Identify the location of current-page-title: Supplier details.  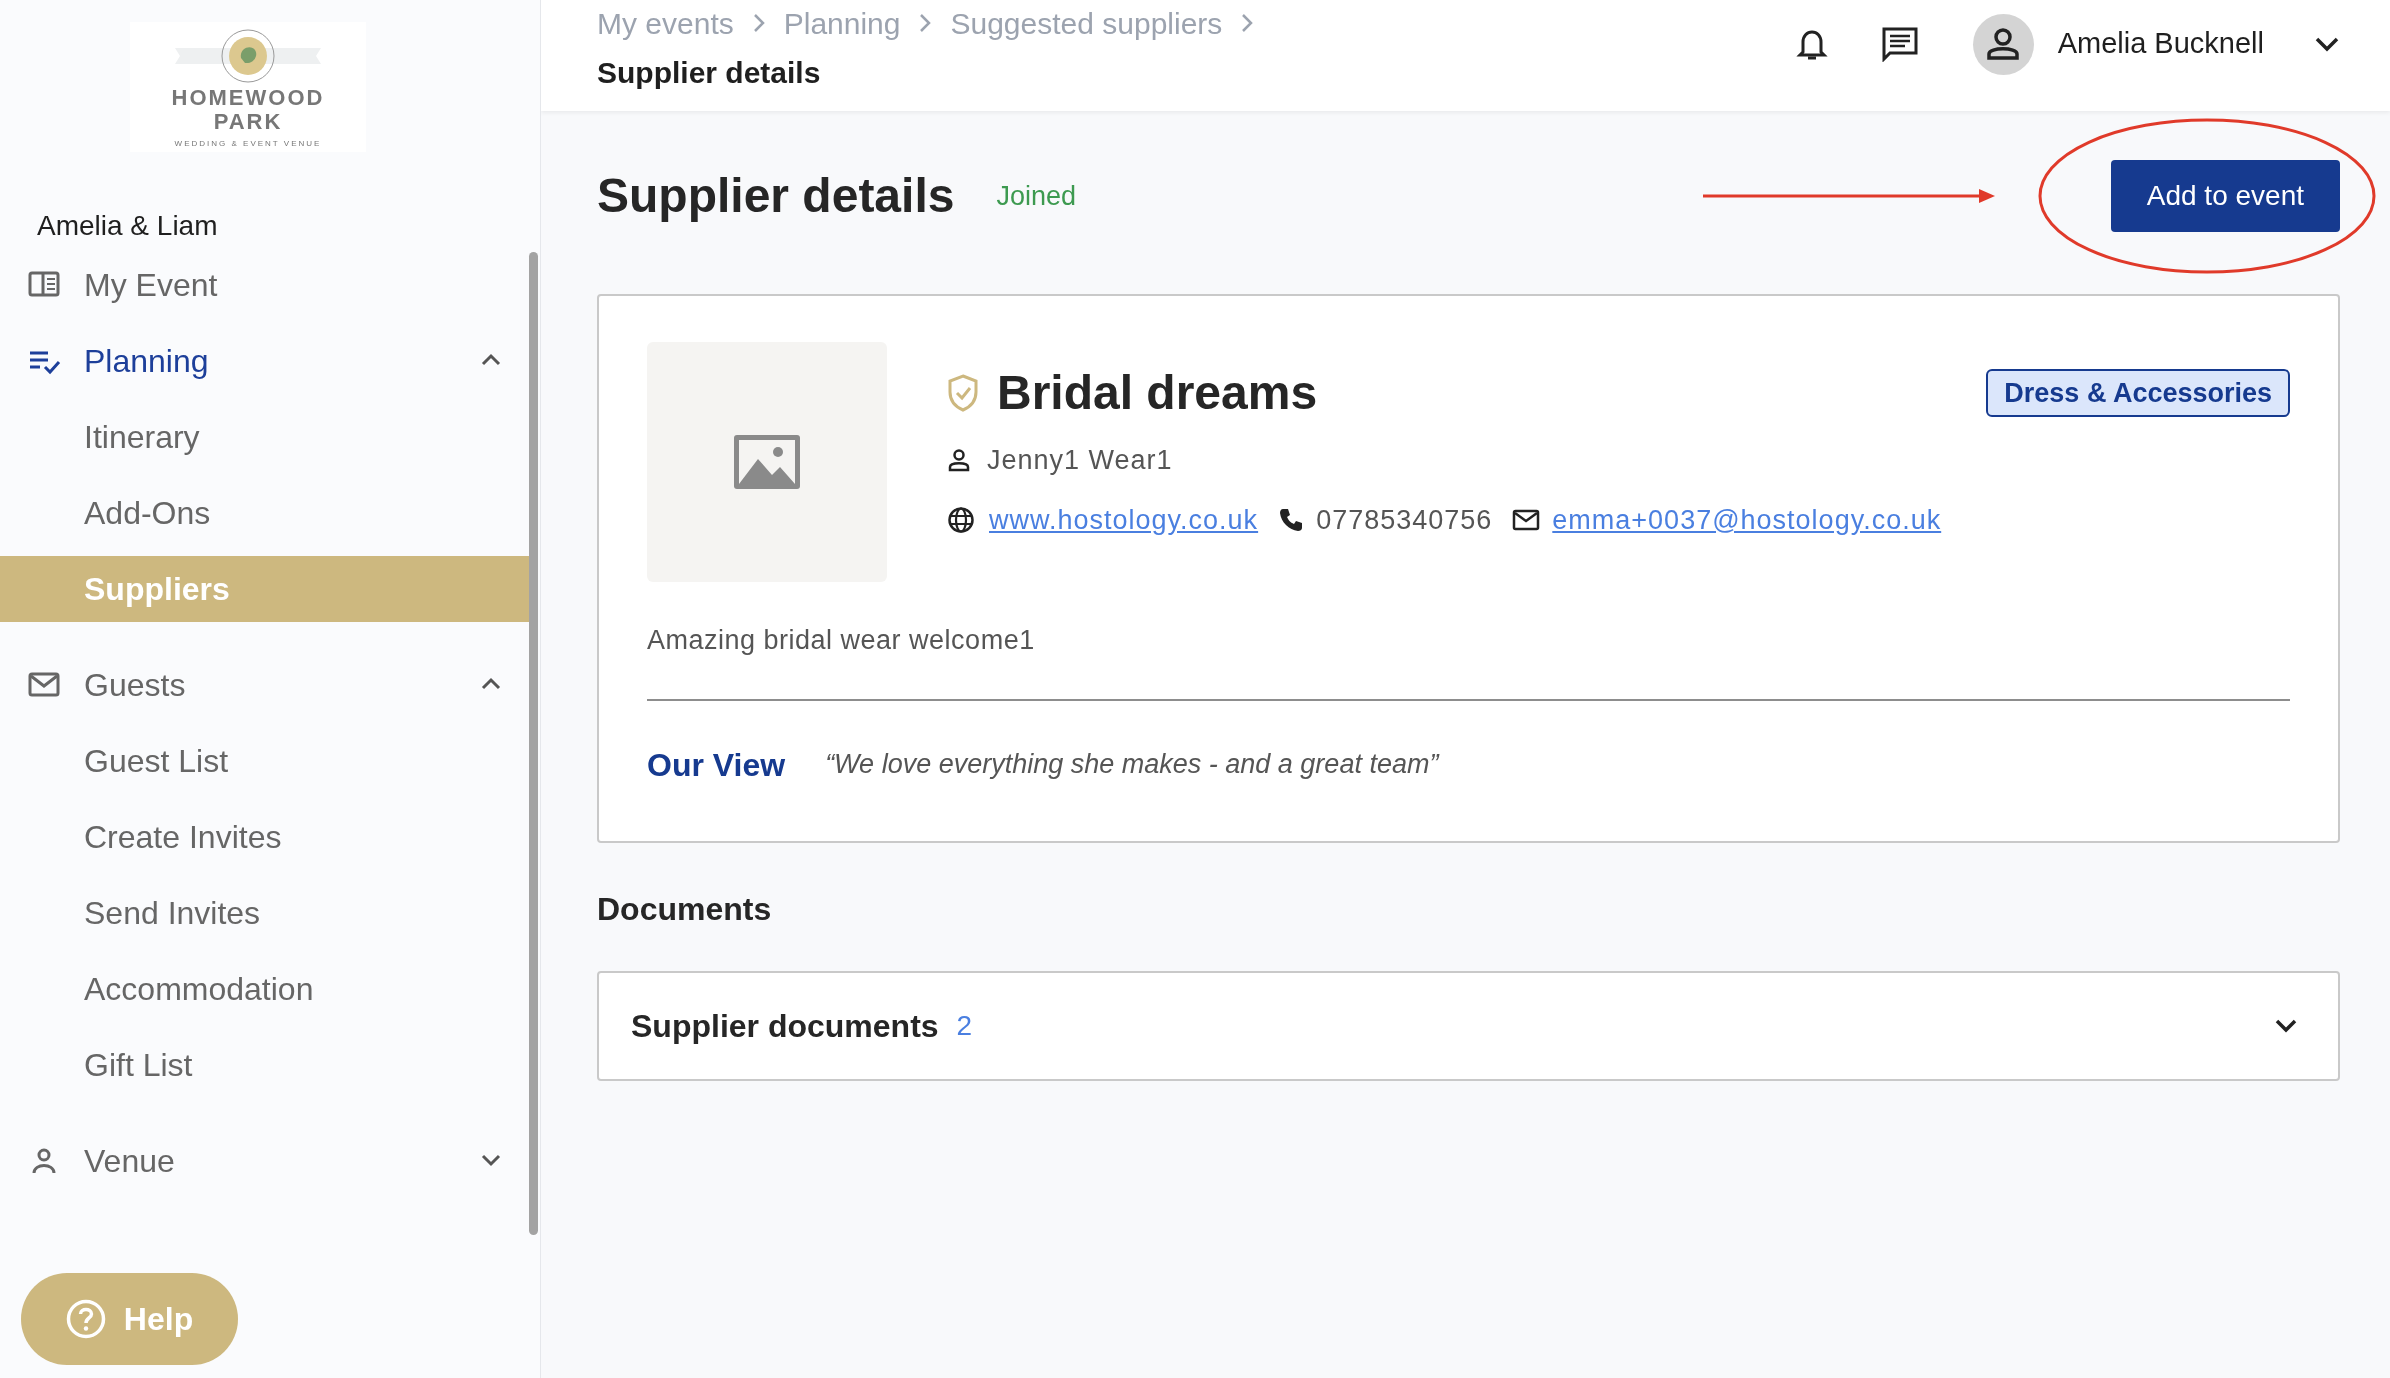
(709, 73).